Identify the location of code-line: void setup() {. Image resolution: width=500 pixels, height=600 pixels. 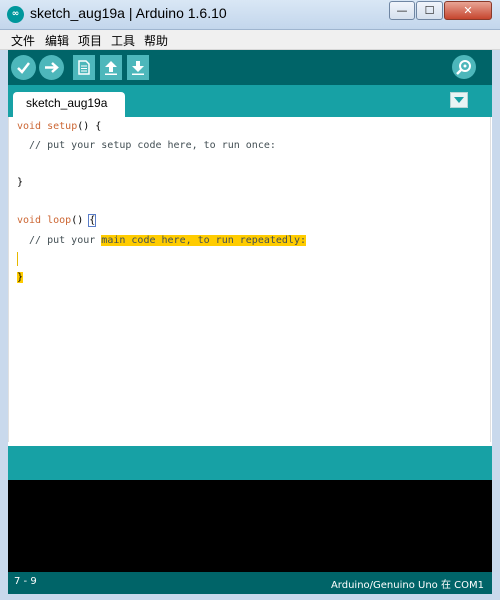
(59, 127).